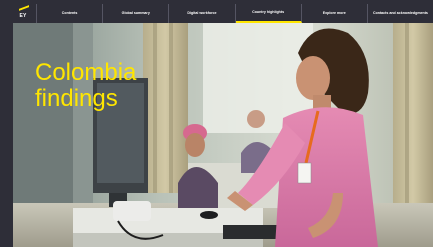  Describe the element at coordinates (202, 13) in the screenshot. I see `nav-item-digital-workforce: Digital workforce` at that location.